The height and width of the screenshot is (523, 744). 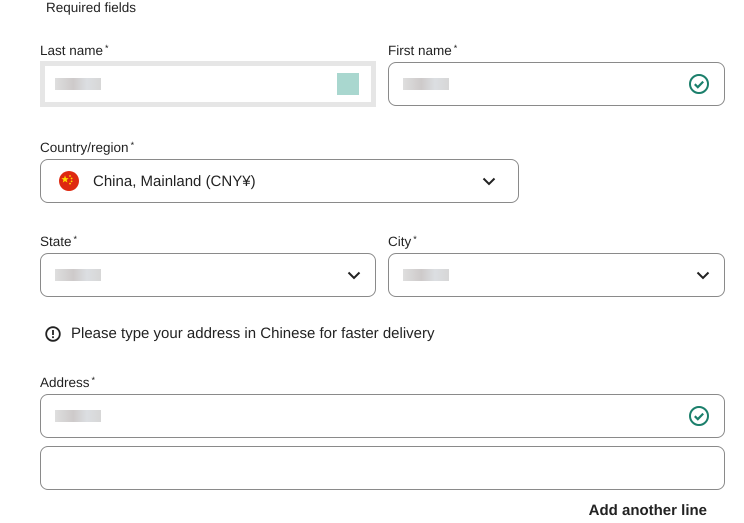 I want to click on field-label: State$^{*}$, so click(x=59, y=242).